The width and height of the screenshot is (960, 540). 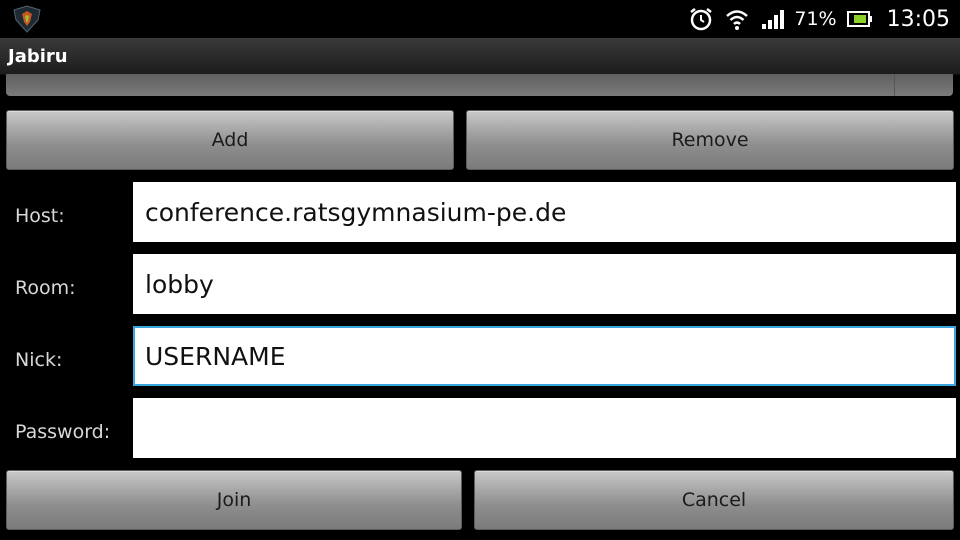 What do you see at coordinates (544, 356) in the screenshot?
I see `nick-input: USERNAME` at bounding box center [544, 356].